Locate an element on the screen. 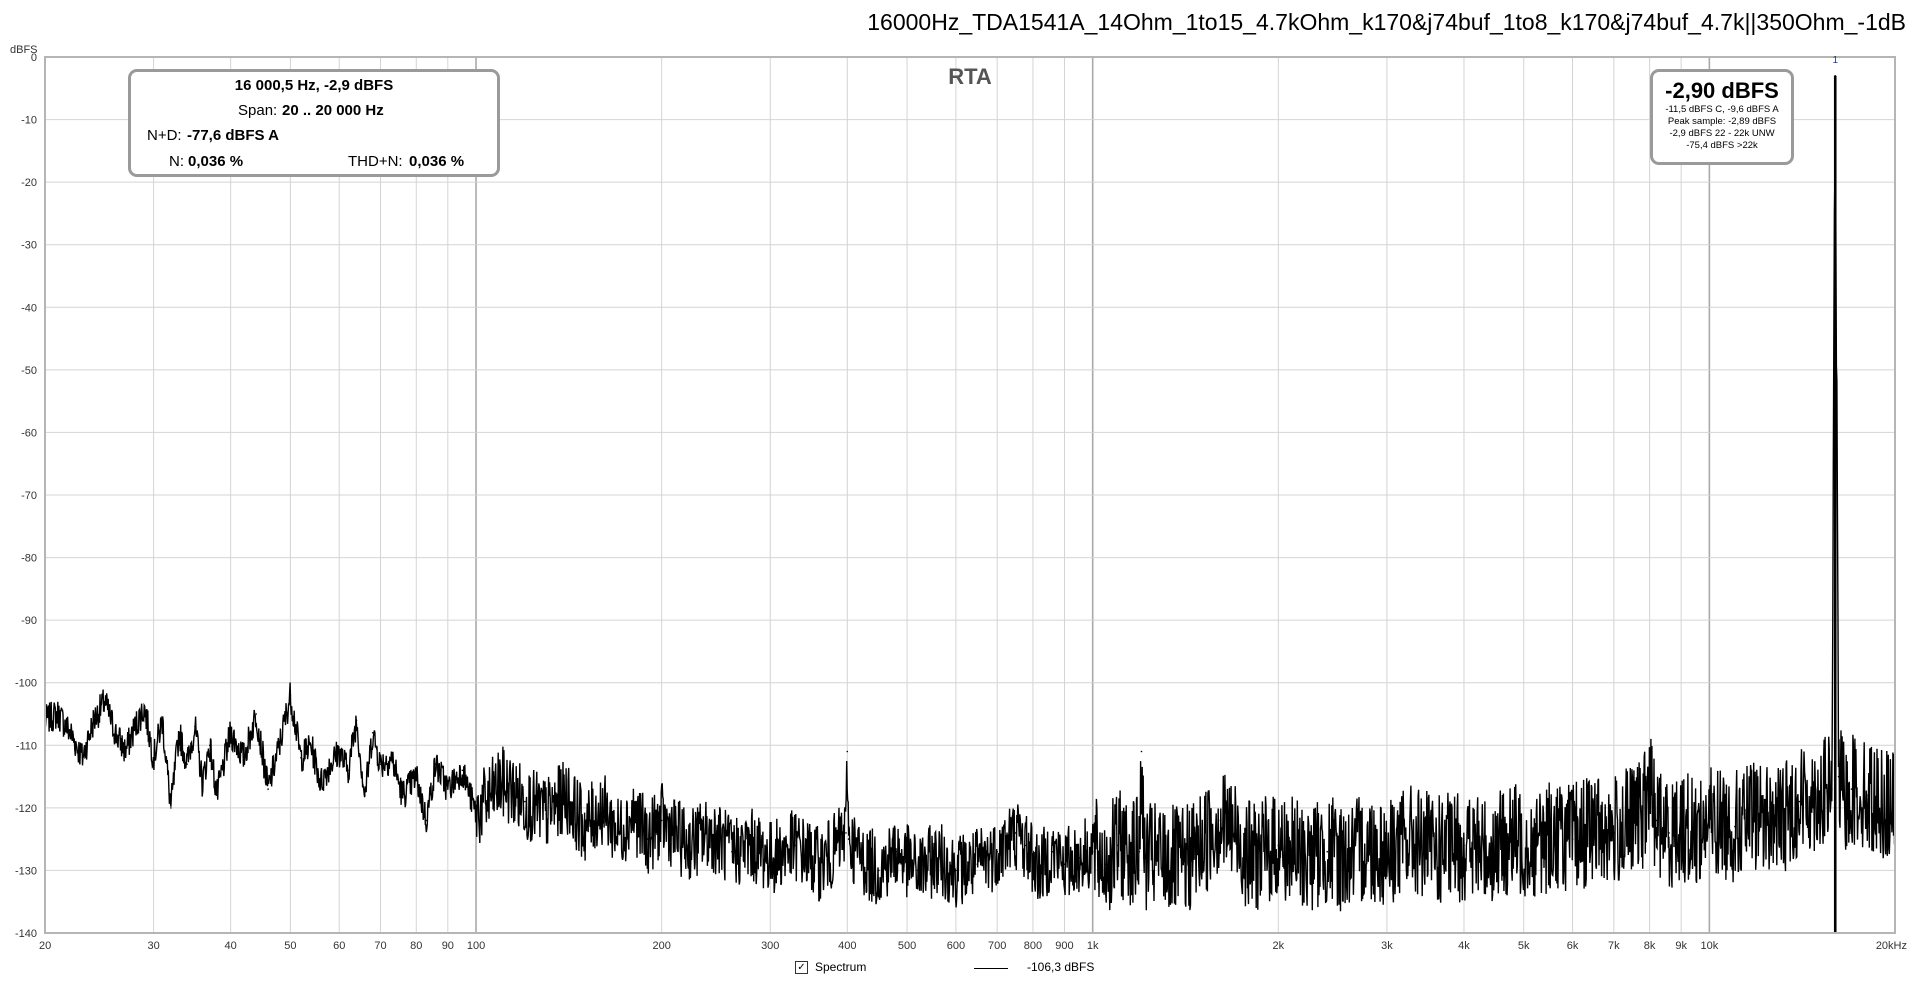  x-tick-label: 500 is located at coordinates (907, 946).